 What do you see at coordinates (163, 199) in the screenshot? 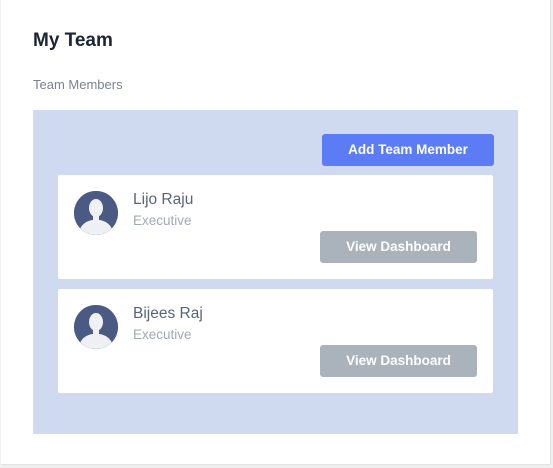
I see `member-name: Lijo Raju` at bounding box center [163, 199].